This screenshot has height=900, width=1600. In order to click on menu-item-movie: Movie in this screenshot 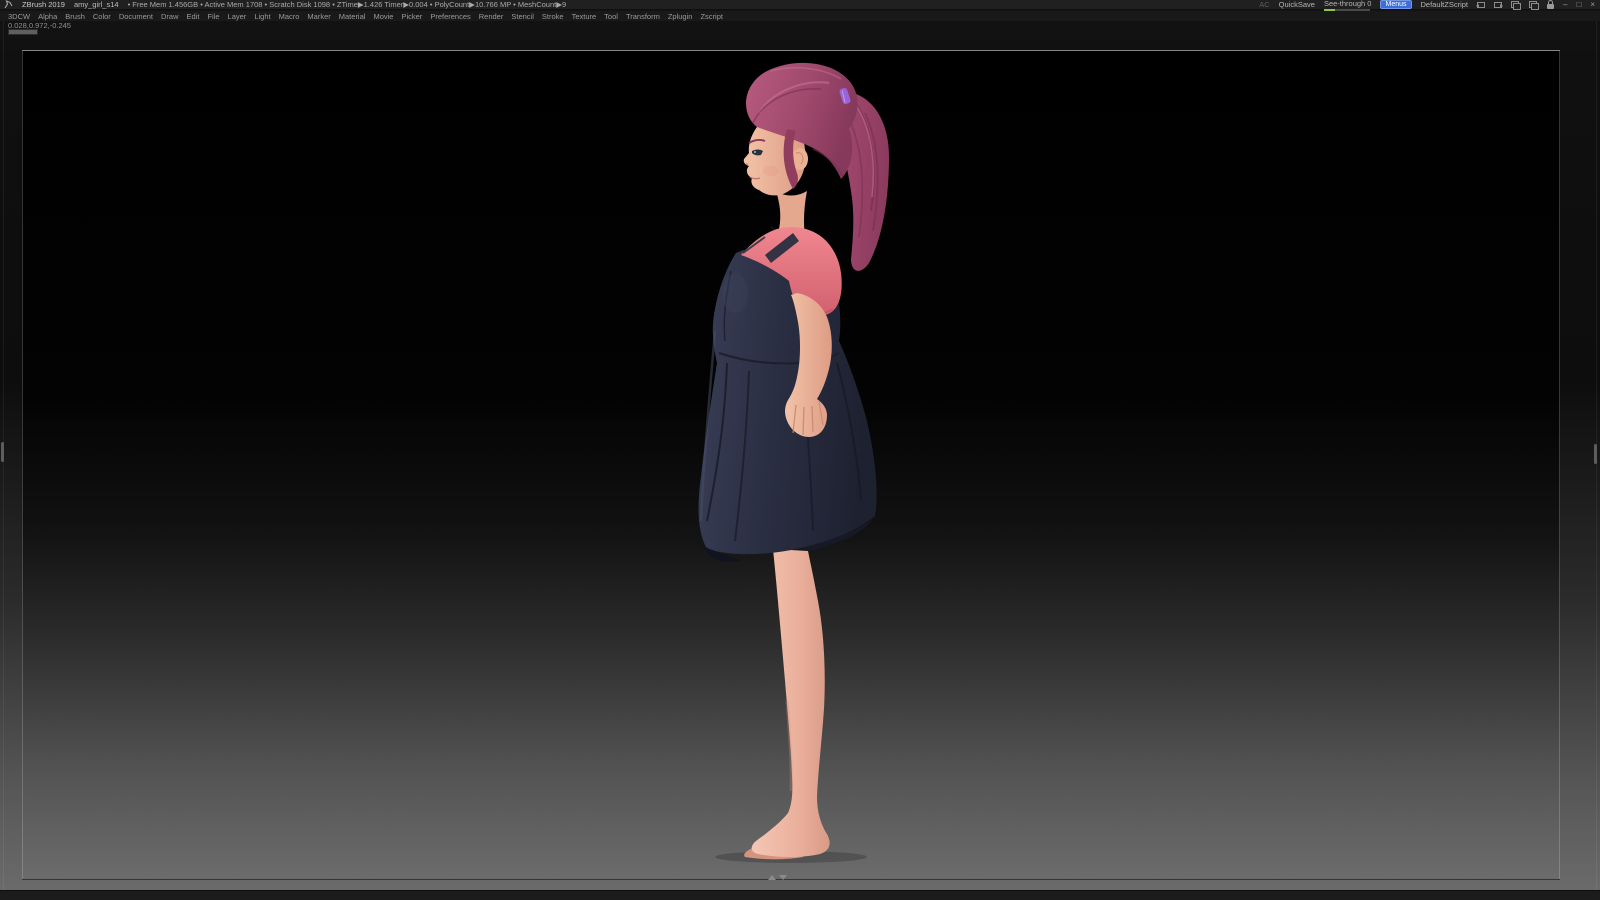, I will do `click(383, 16)`.